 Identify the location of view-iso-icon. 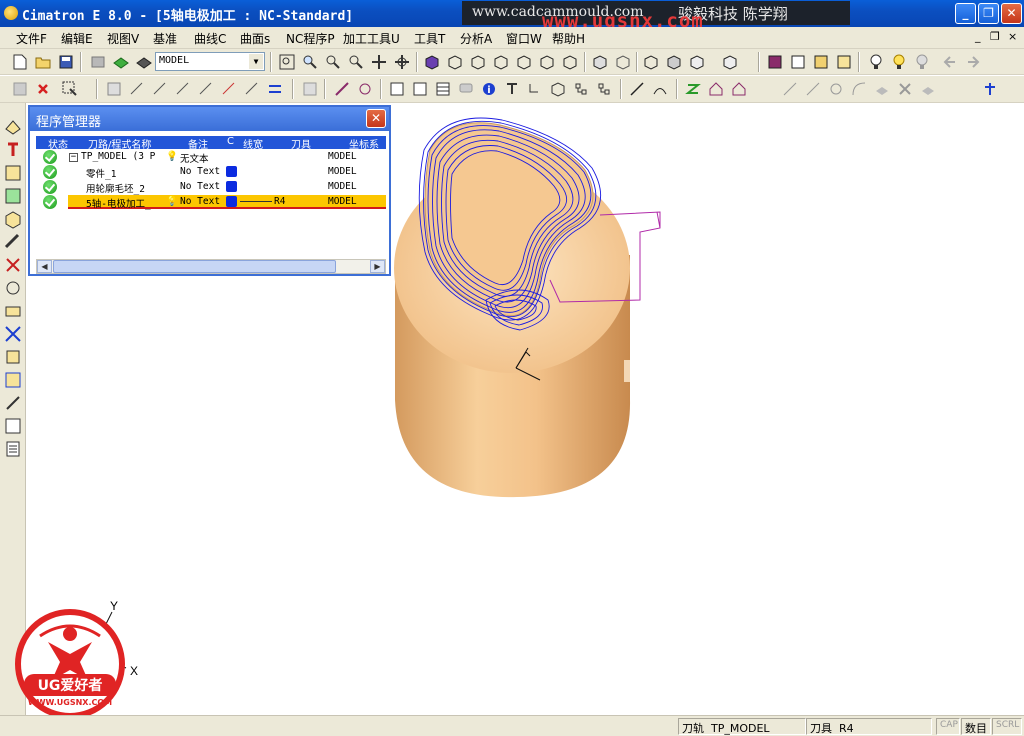
(455, 62).